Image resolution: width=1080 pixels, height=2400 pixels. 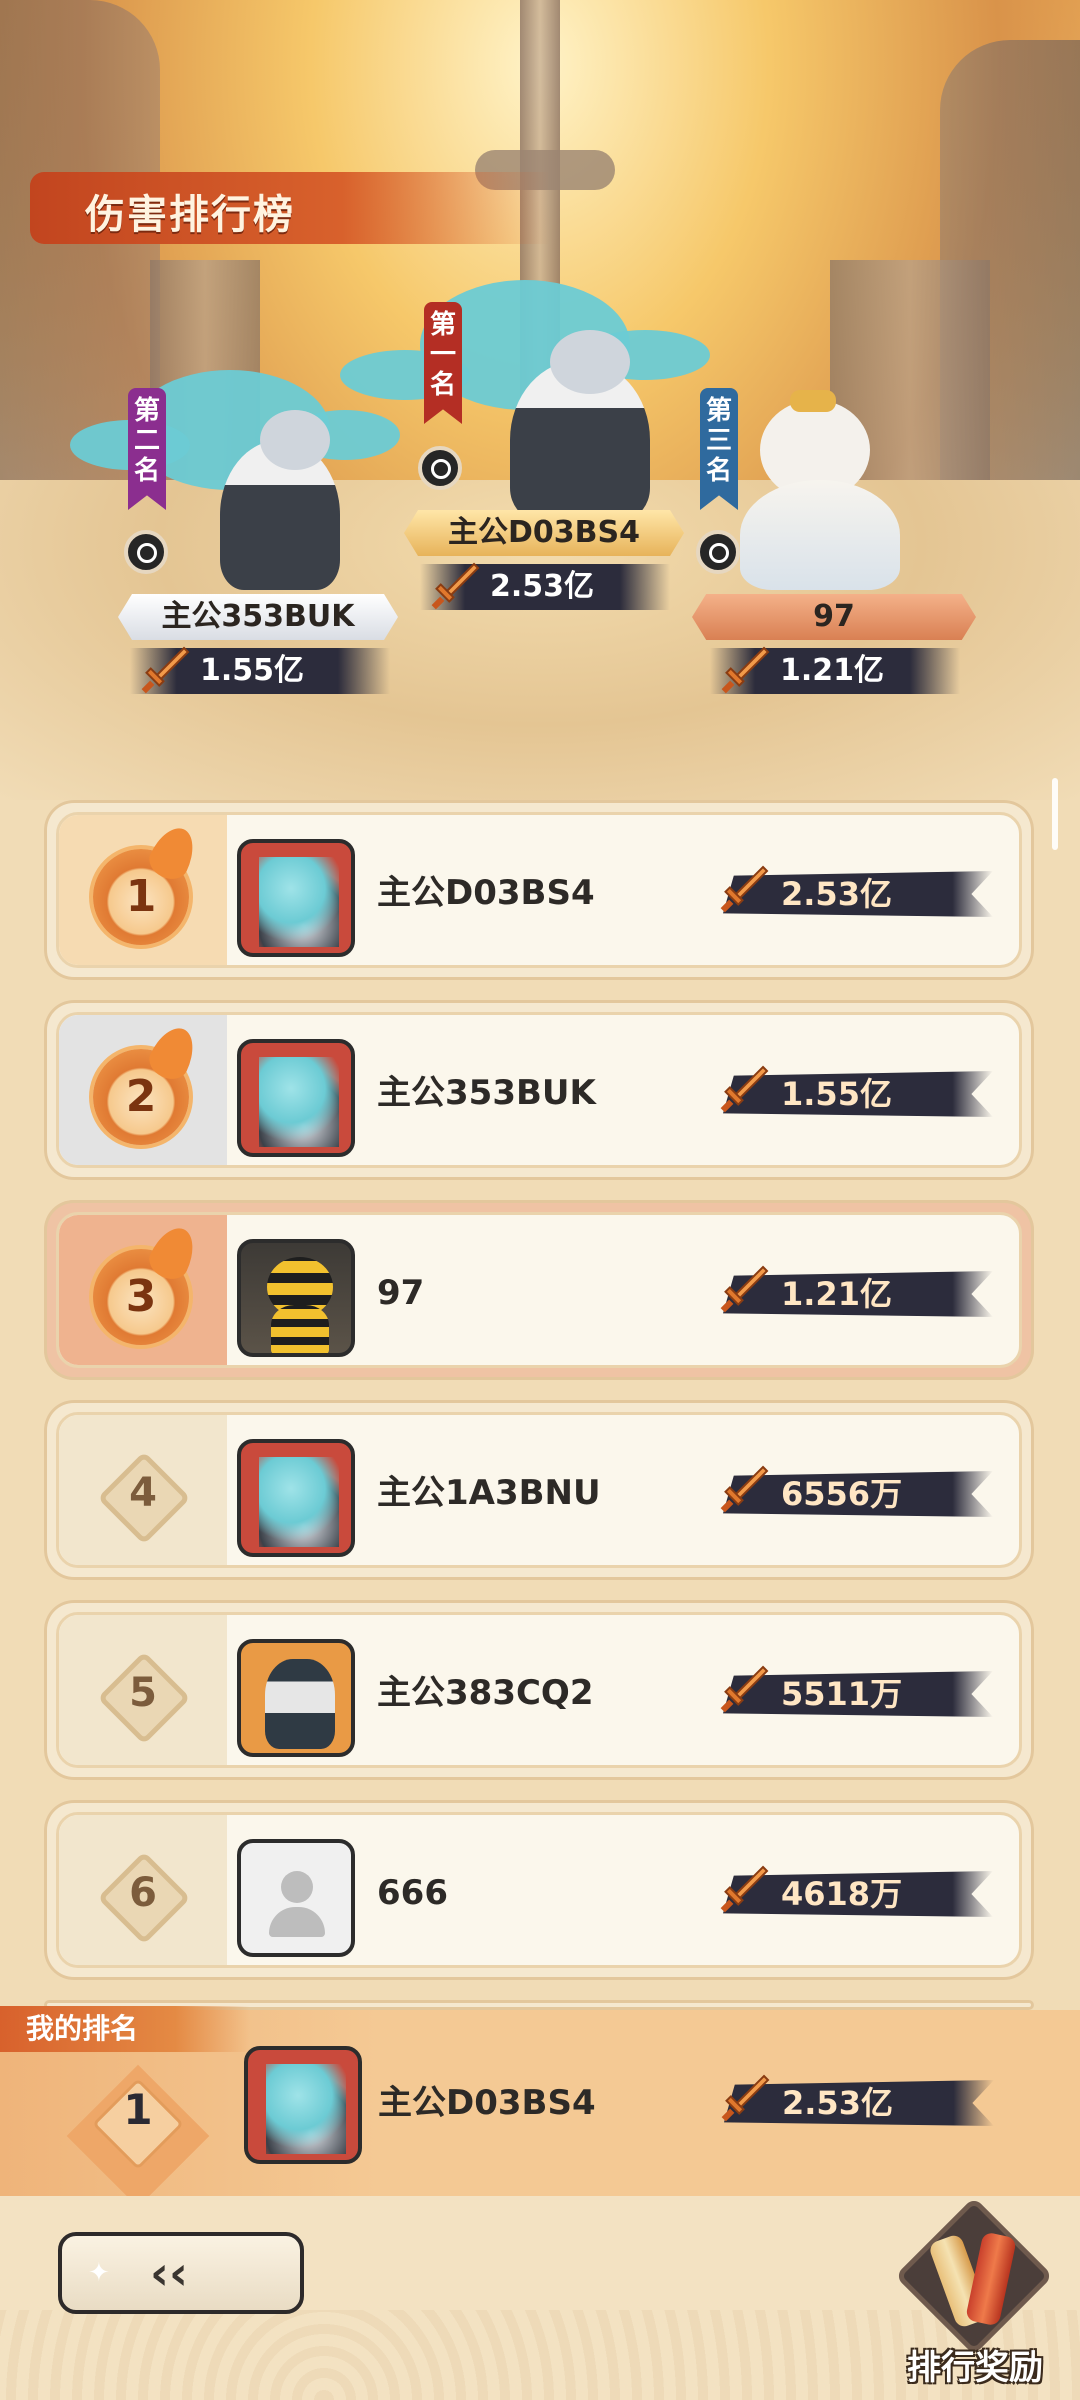 I want to click on rank-number: 5, so click(x=143, y=1693).